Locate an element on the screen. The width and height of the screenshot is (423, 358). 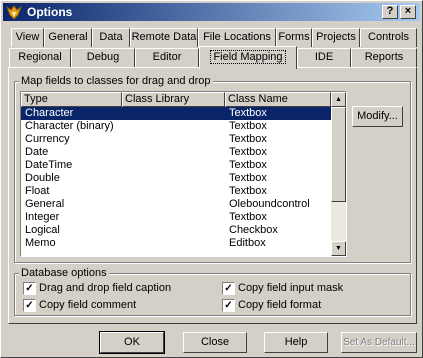
tab-field-mapping: Field Mapping is located at coordinates (248, 57).